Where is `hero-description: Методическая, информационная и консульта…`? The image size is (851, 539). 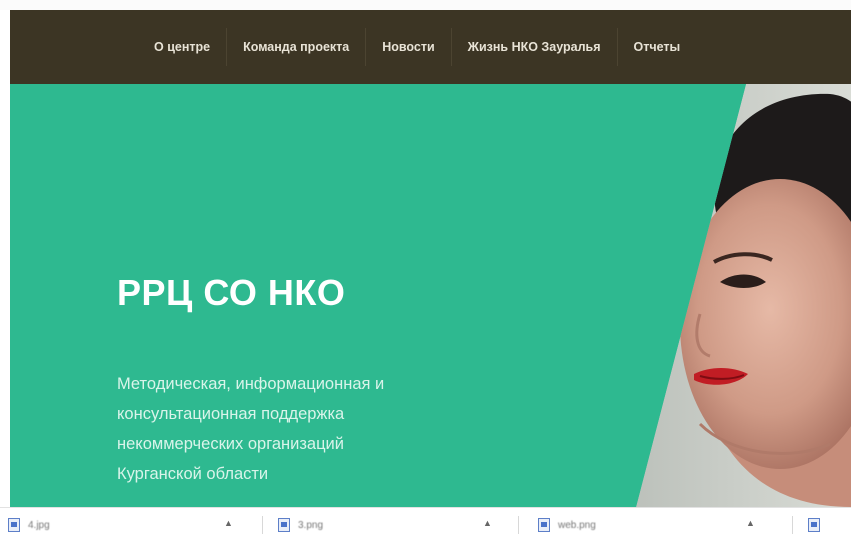
hero-description: Методическая, информационная и консульта… is located at coordinates (327, 429).